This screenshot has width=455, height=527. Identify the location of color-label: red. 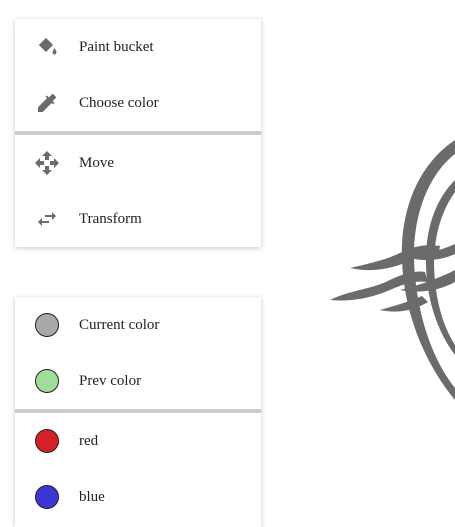
(89, 440).